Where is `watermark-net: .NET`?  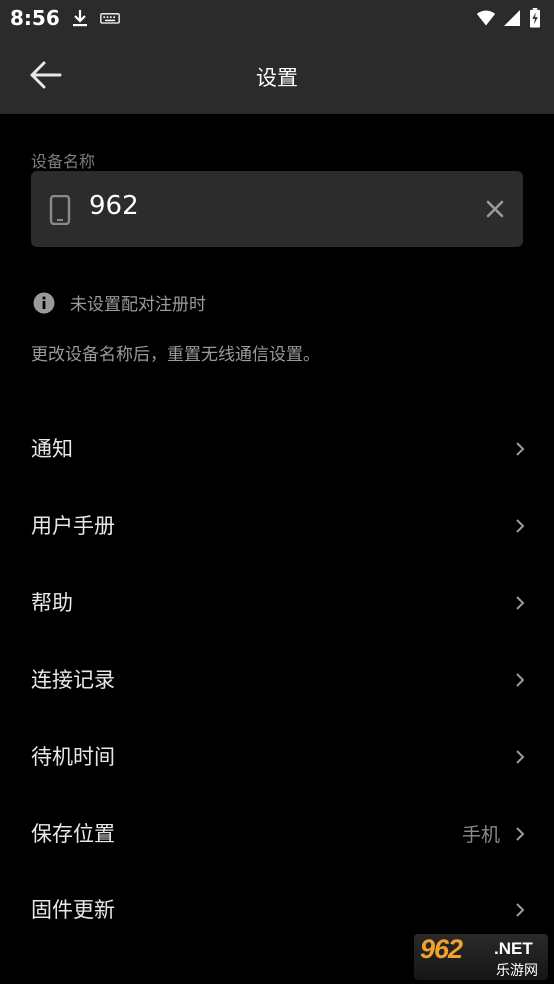
watermark-net: .NET is located at coordinates (513, 948).